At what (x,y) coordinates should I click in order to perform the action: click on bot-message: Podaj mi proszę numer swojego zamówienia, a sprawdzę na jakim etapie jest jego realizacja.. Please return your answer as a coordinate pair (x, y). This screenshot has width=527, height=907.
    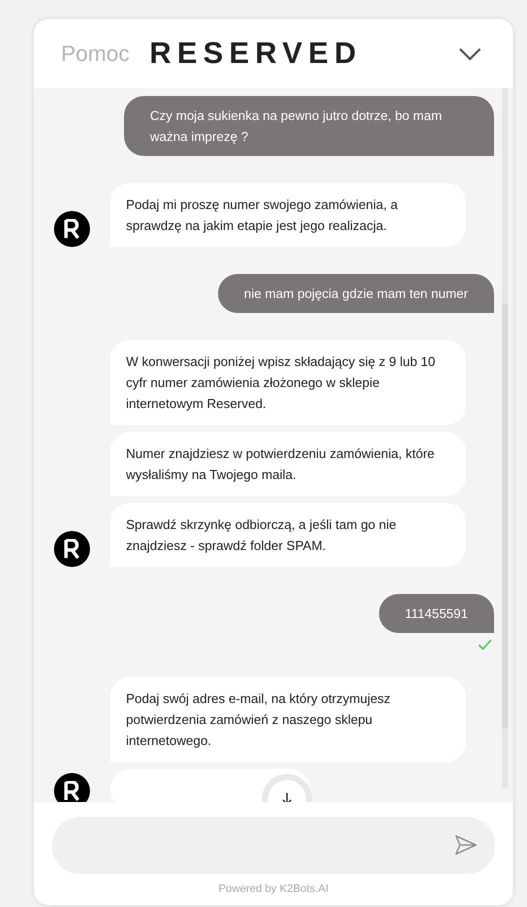
    Looking at the image, I should click on (288, 215).